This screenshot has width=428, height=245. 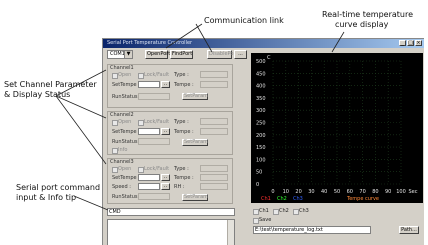 I want to click on callout-set-channel: Set Channel Parameter & Display Status, so click(x=50, y=90).